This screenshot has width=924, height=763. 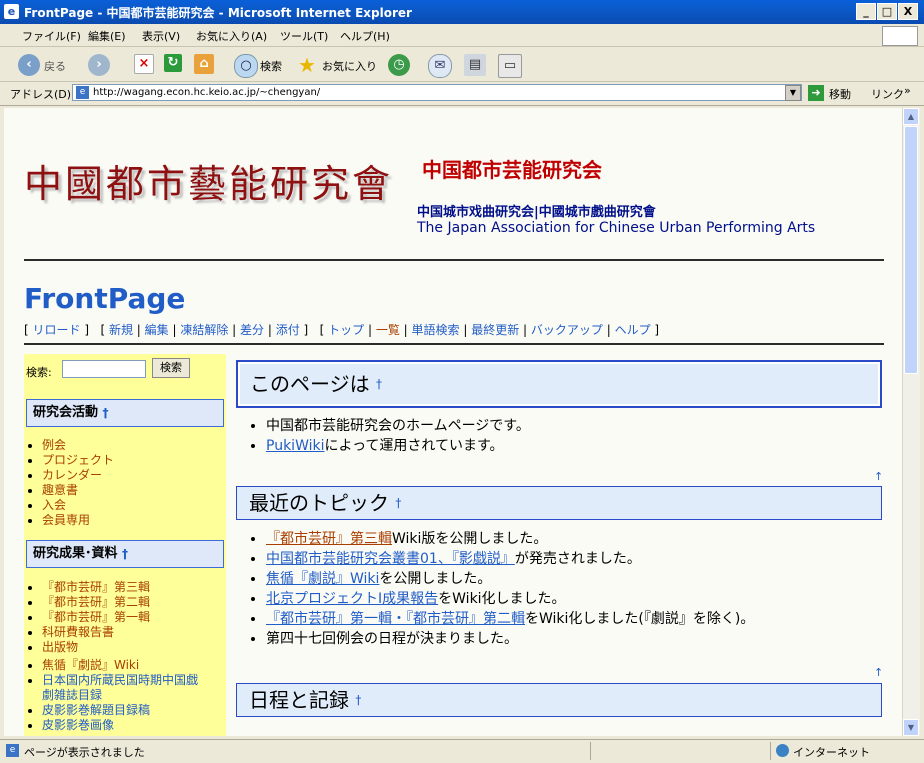 I want to click on list-item: 第四十七回例会の日程が決まりました。, so click(x=510, y=639).